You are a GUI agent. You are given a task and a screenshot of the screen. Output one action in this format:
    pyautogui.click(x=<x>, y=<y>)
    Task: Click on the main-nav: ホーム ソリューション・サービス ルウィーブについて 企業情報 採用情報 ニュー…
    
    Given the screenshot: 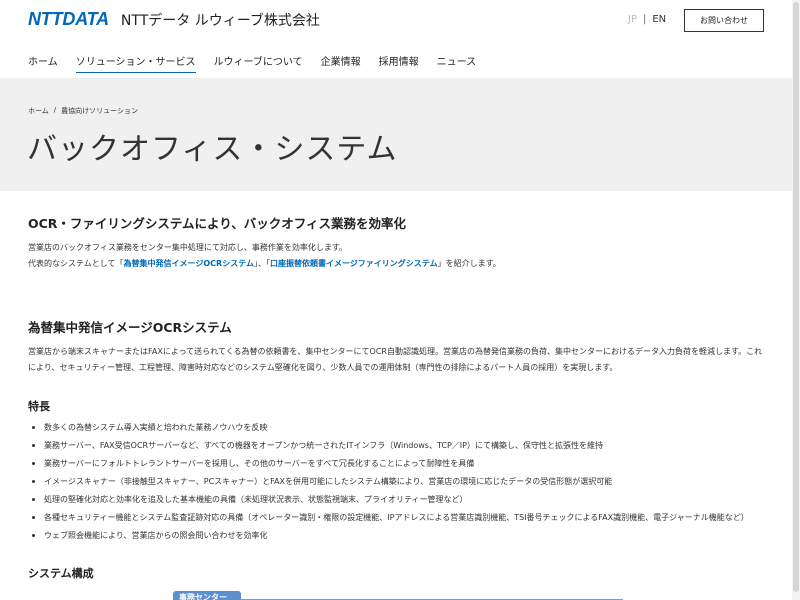 What is the action you would take?
    pyautogui.click(x=261, y=63)
    